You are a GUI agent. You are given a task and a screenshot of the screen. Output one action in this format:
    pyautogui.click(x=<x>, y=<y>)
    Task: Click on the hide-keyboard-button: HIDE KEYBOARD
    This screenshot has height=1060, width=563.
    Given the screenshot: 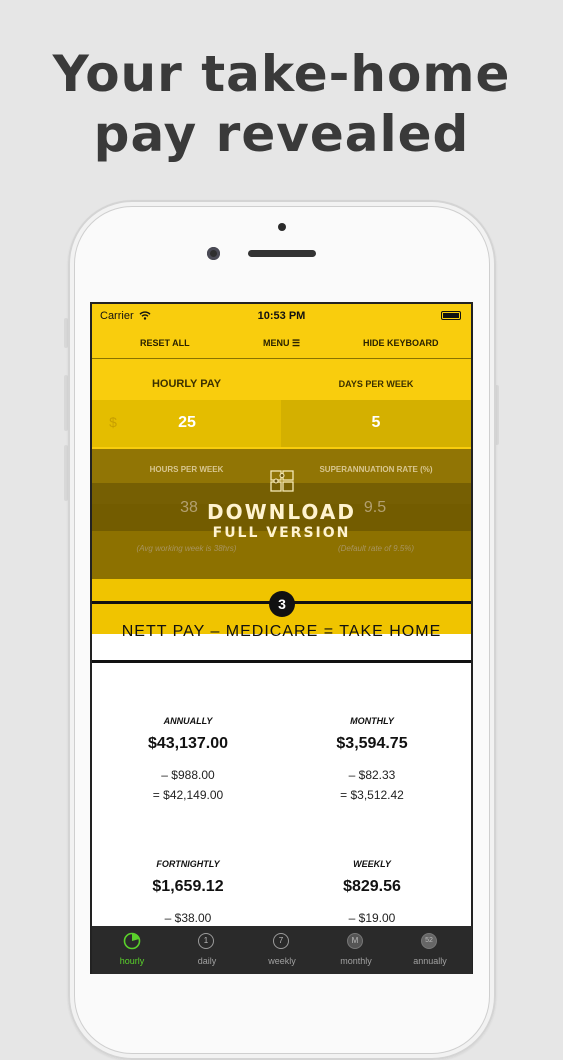 What is the action you would take?
    pyautogui.click(x=401, y=343)
    